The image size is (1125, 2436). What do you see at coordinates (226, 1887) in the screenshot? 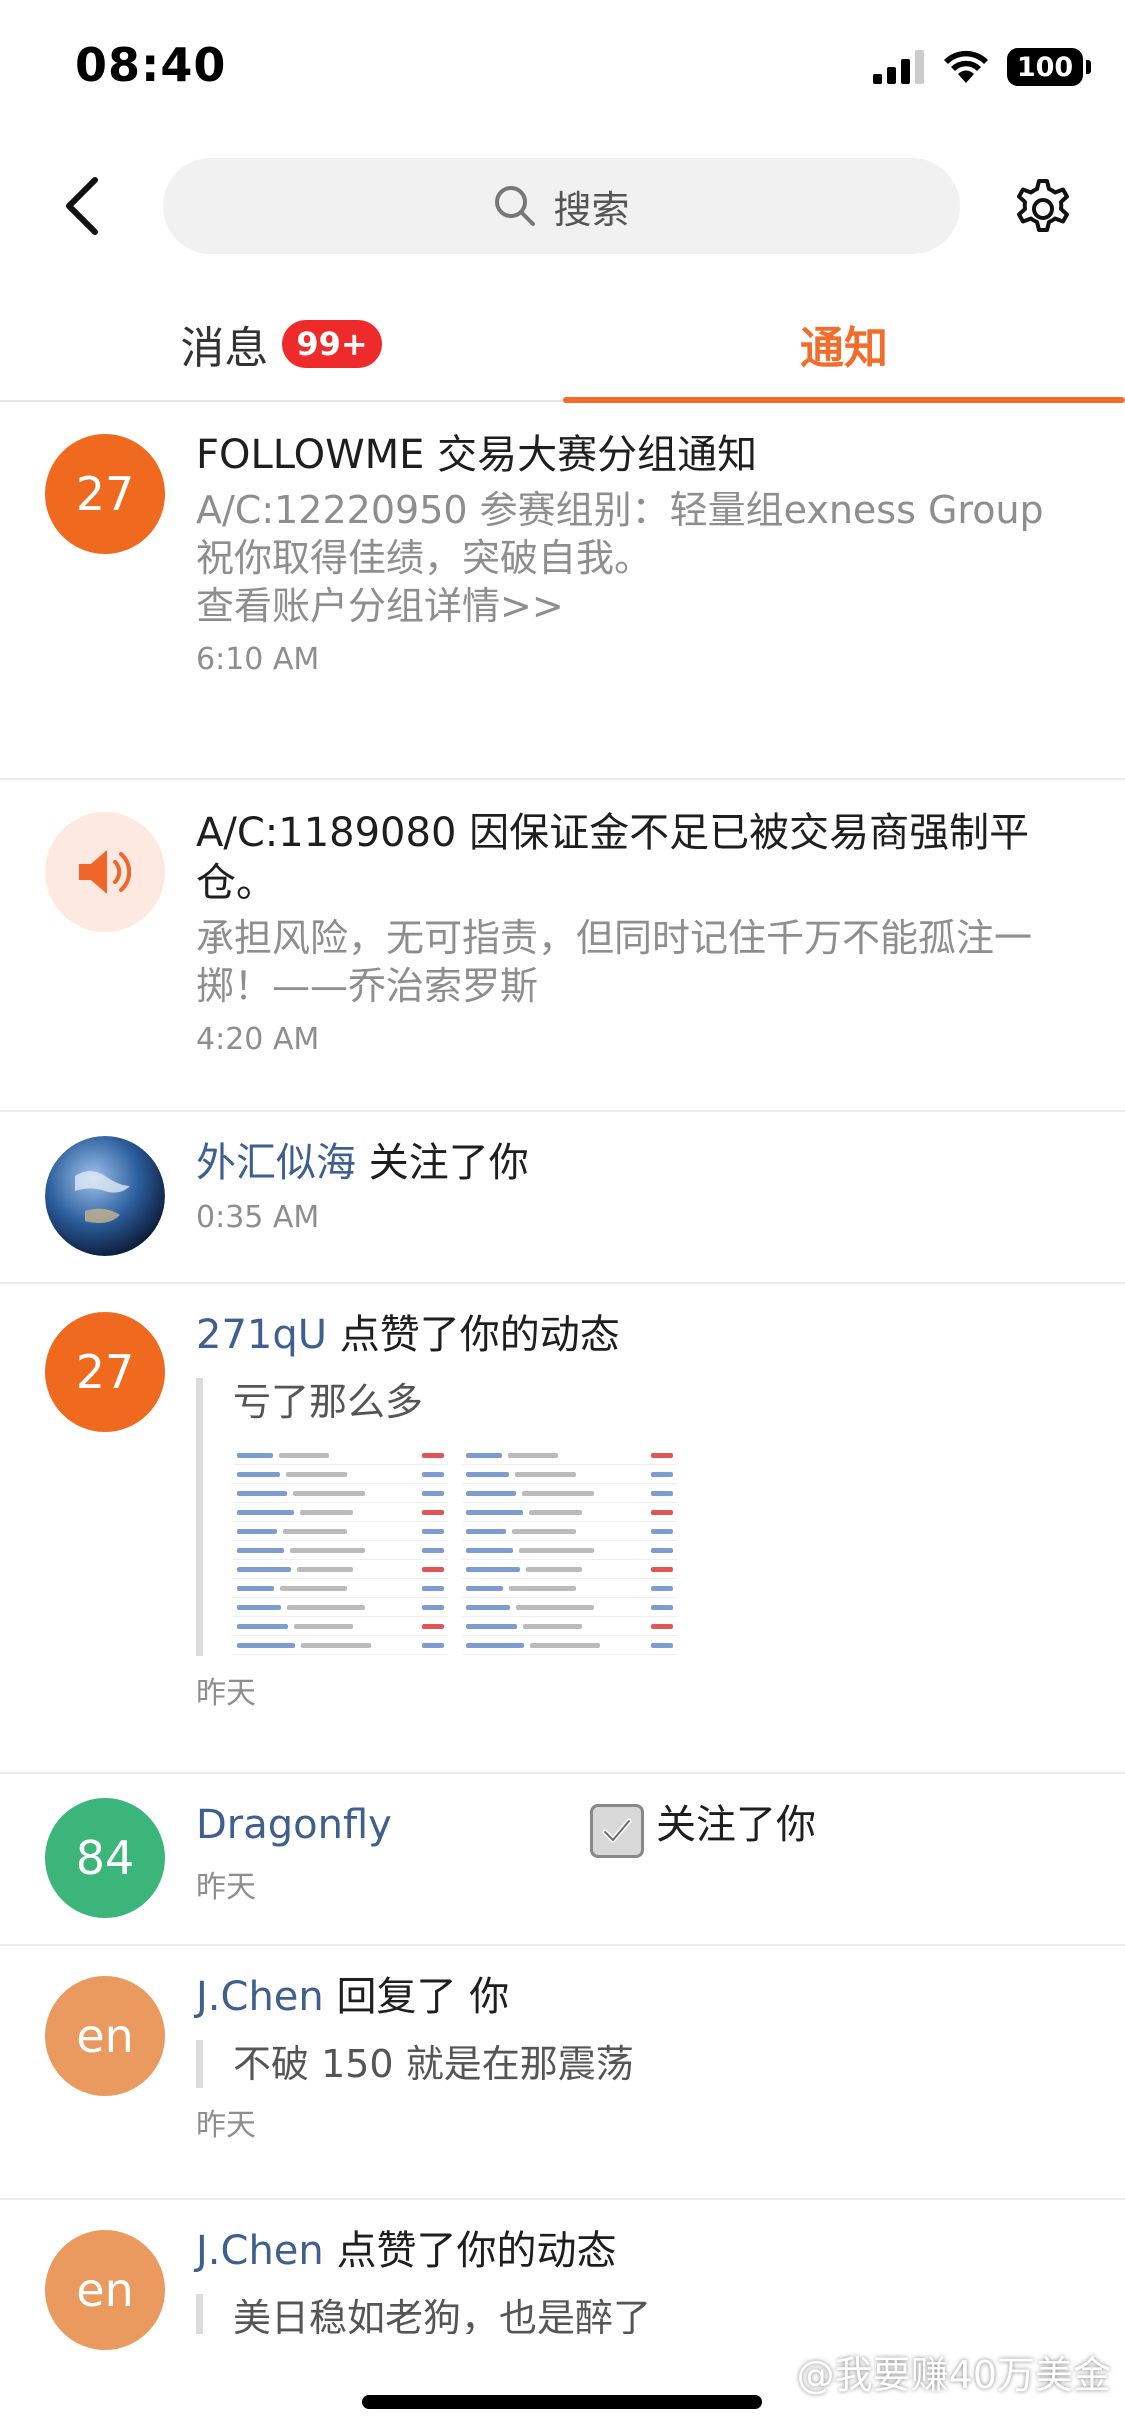
I see `notification-time: 昨天` at bounding box center [226, 1887].